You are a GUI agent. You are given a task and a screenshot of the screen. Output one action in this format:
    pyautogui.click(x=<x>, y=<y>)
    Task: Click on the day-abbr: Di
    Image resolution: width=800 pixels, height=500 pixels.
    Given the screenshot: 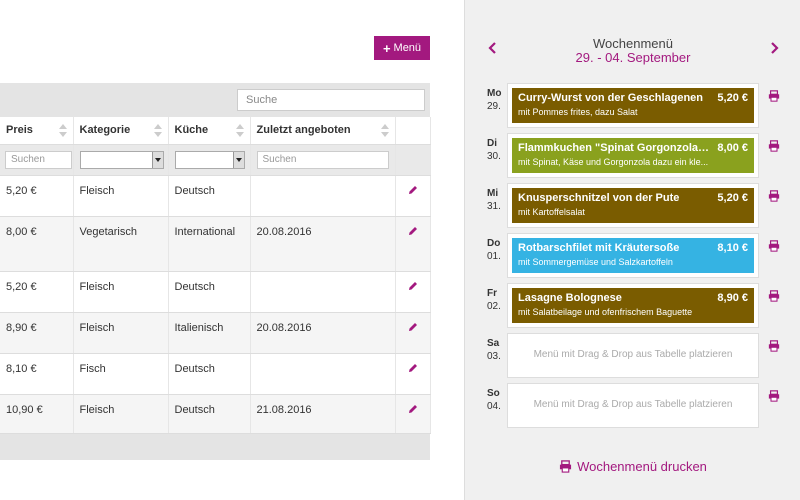 What is the action you would take?
    pyautogui.click(x=492, y=143)
    